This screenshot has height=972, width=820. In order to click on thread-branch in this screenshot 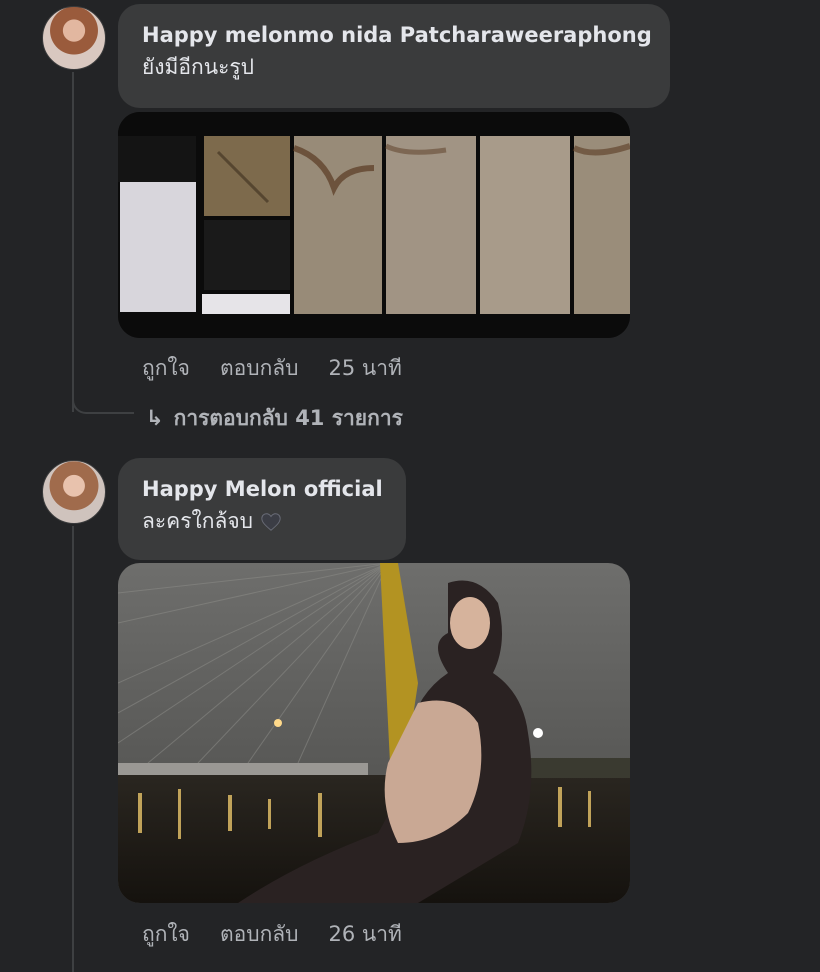, I will do `click(103, 405)`.